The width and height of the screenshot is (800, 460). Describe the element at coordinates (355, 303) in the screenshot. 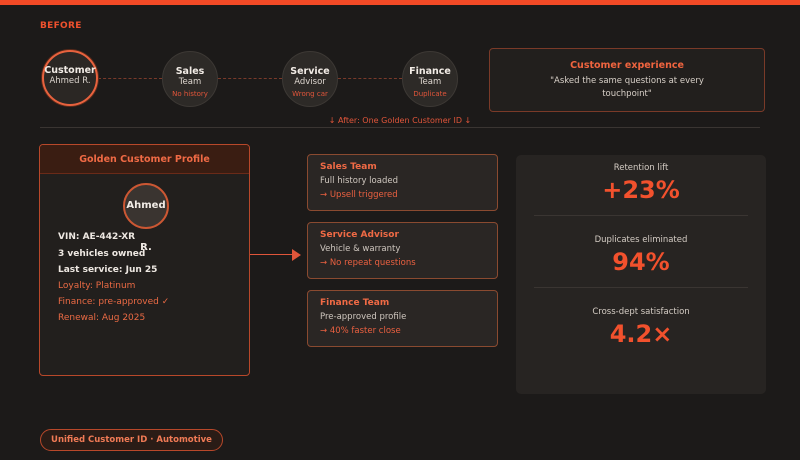

I see `card-title: Finance Team` at that location.